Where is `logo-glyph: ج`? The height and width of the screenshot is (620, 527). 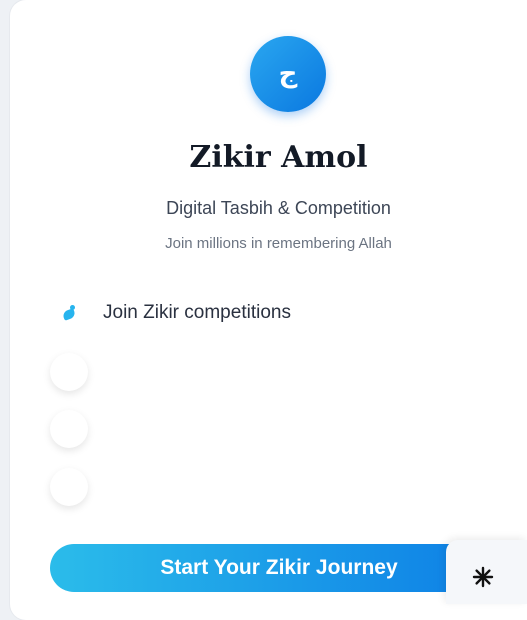
logo-glyph: ج is located at coordinates (288, 74).